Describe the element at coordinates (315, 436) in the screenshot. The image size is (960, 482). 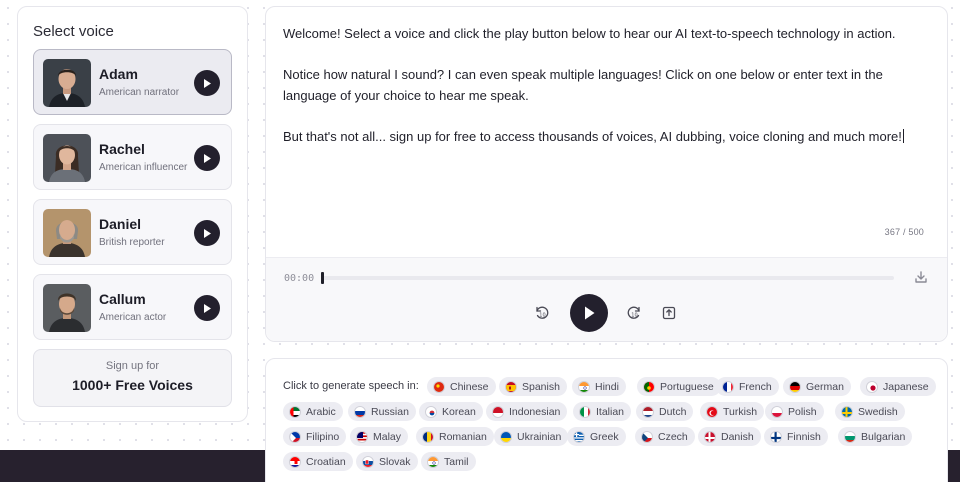
I see `language-chip-filipino: Filipino` at that location.